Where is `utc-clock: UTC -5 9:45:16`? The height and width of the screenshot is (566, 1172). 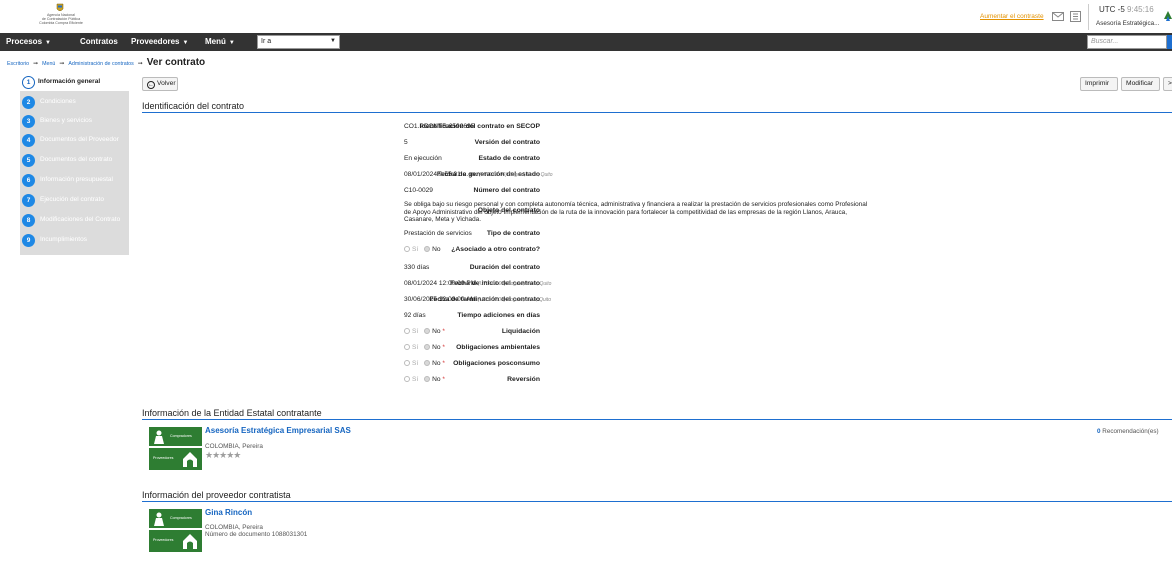 utc-clock: UTC -5 9:45:16 is located at coordinates (1126, 9).